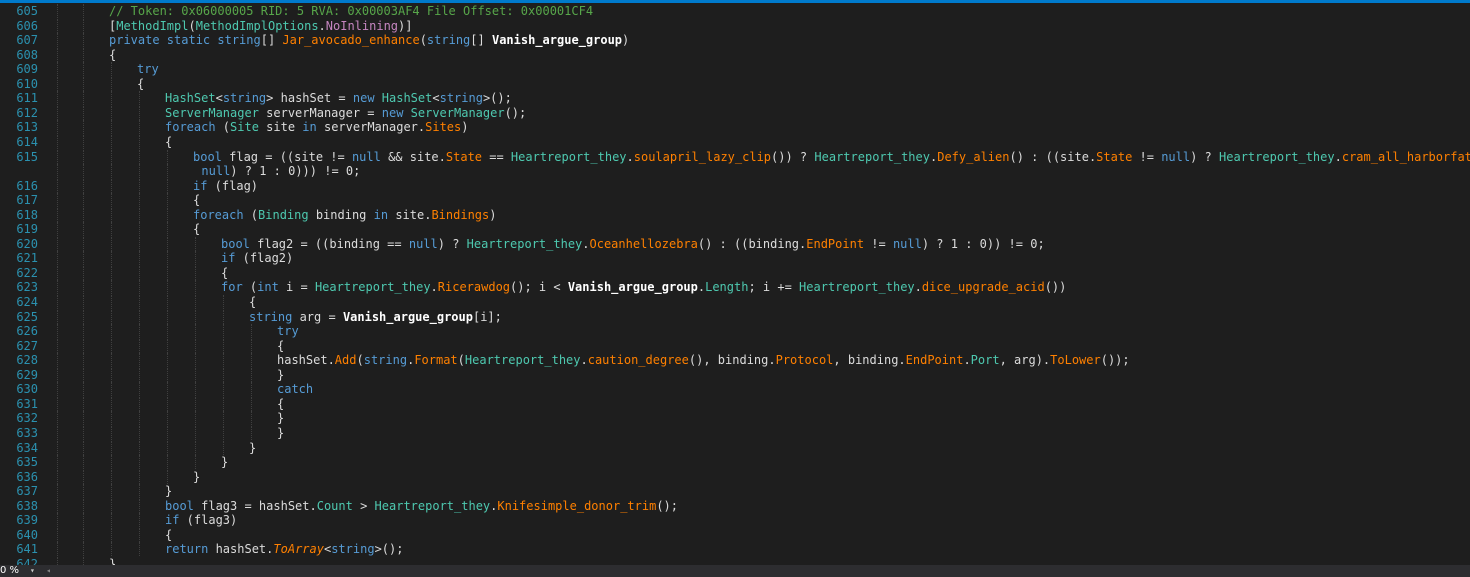  What do you see at coordinates (983, 243) in the screenshot?
I see `code-token: ) ? 1 : 0)) != 0;` at bounding box center [983, 243].